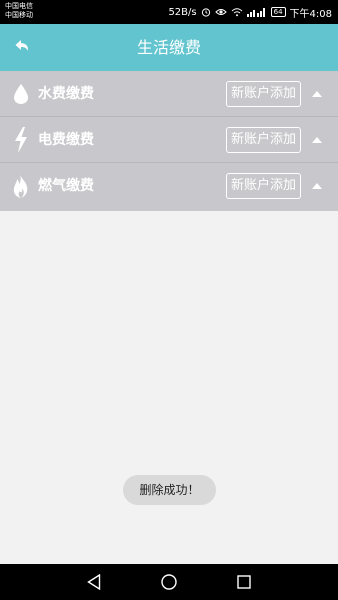 Image resolution: width=338 pixels, height=600 pixels. What do you see at coordinates (19, 6) in the screenshot?
I see `carrier-1: 中国电信` at bounding box center [19, 6].